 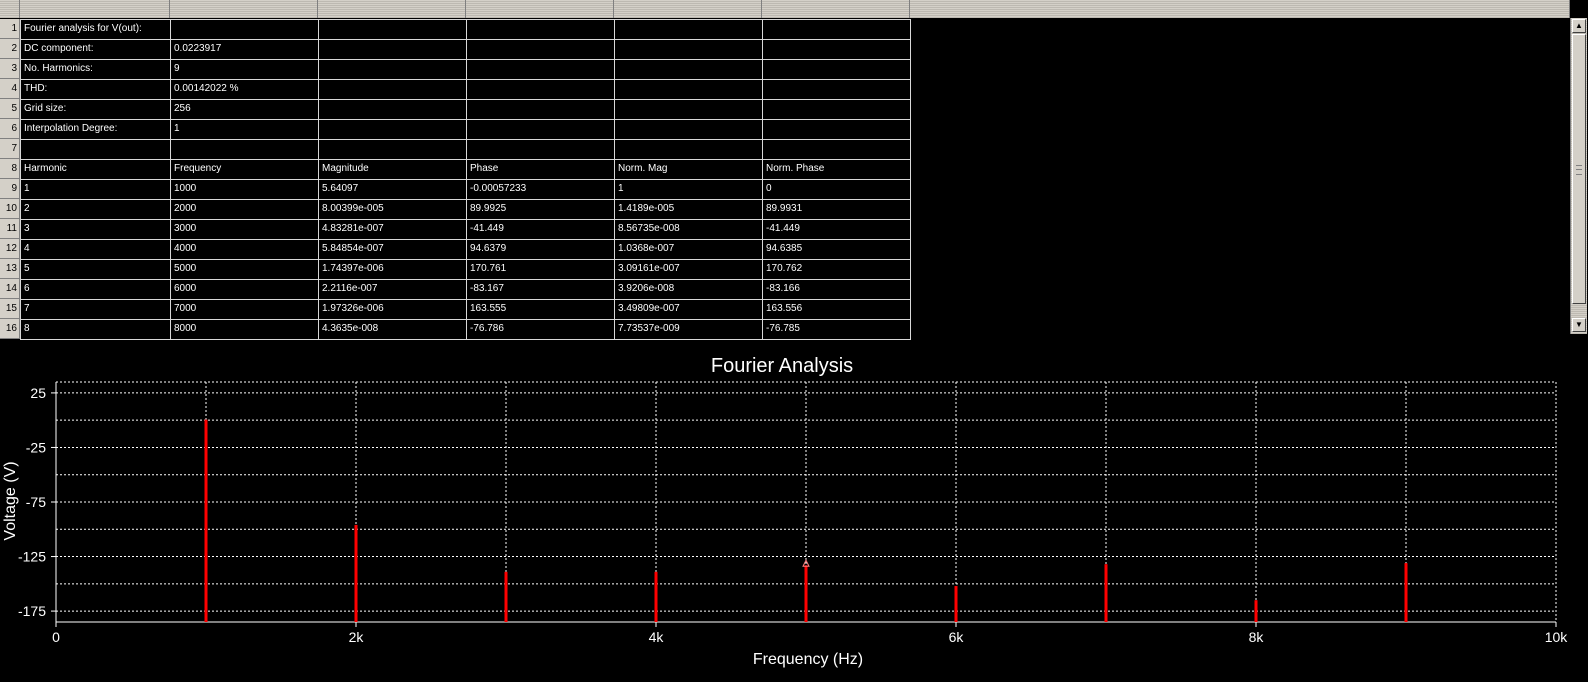 What do you see at coordinates (836, 309) in the screenshot?
I see `table-cell: 163.556` at bounding box center [836, 309].